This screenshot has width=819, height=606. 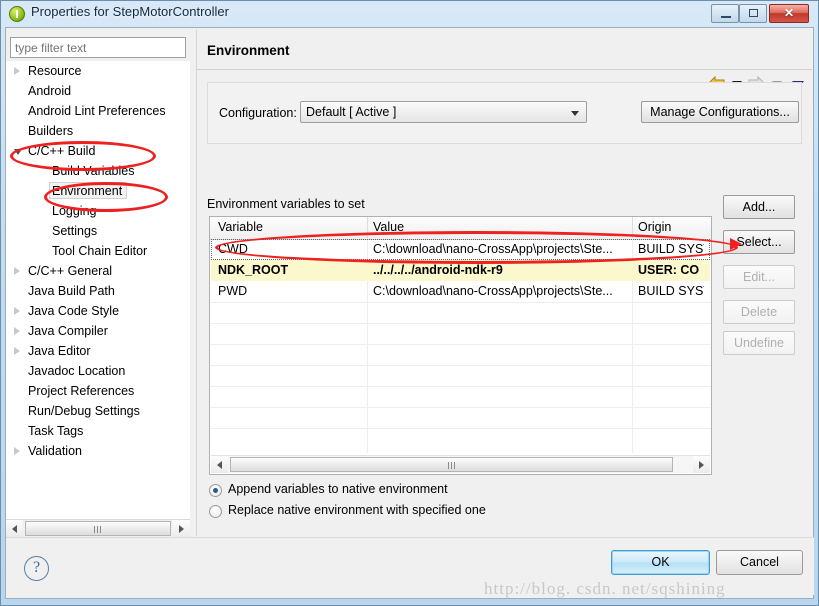 I want to click on cell-origin: BUILD SYST, so click(x=671, y=291).